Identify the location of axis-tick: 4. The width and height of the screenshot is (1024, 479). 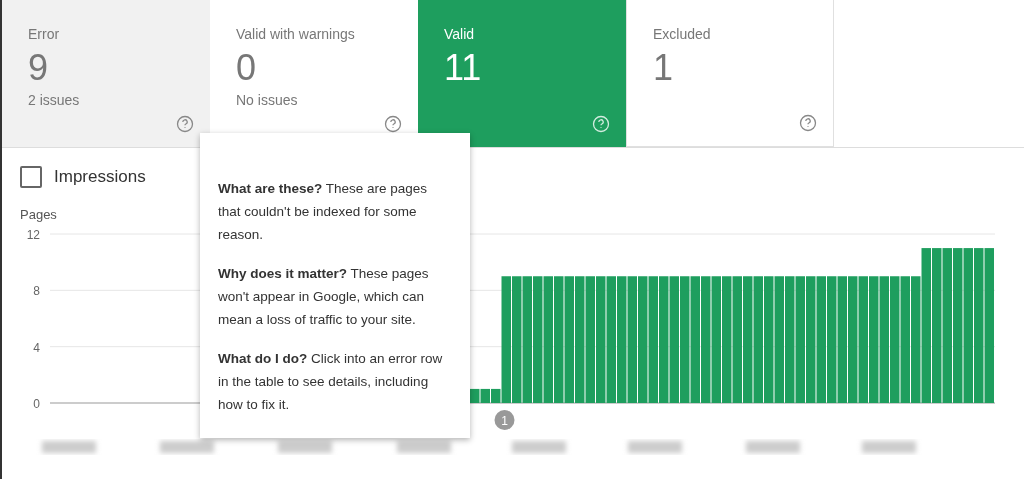
(36, 347).